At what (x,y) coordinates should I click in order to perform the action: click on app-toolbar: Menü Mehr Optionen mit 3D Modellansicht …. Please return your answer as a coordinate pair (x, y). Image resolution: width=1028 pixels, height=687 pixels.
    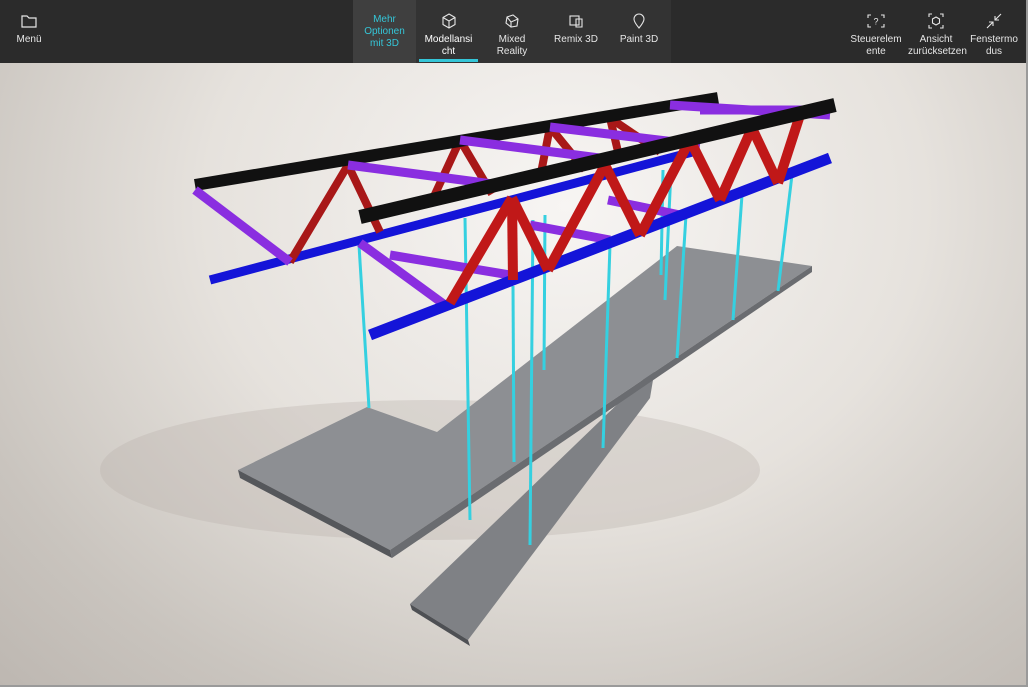
    Looking at the image, I should click on (514, 31).